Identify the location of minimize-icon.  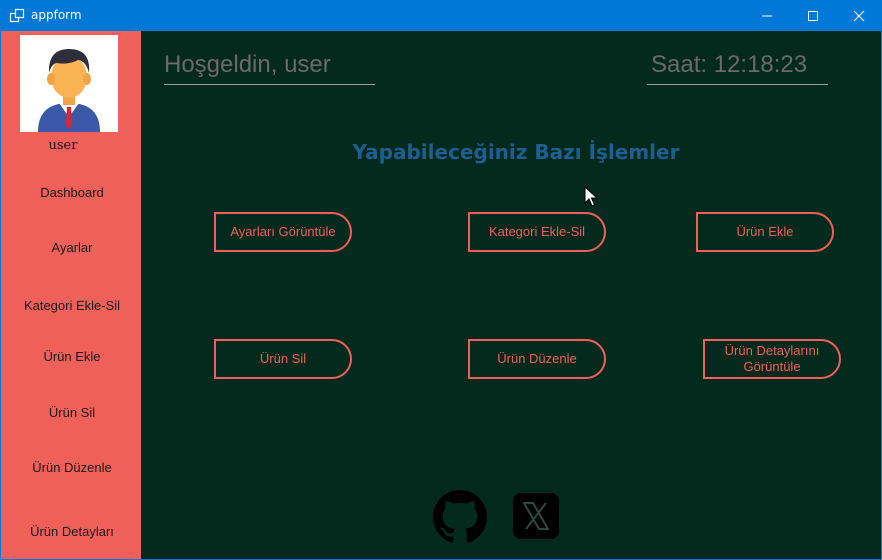
(767, 15).